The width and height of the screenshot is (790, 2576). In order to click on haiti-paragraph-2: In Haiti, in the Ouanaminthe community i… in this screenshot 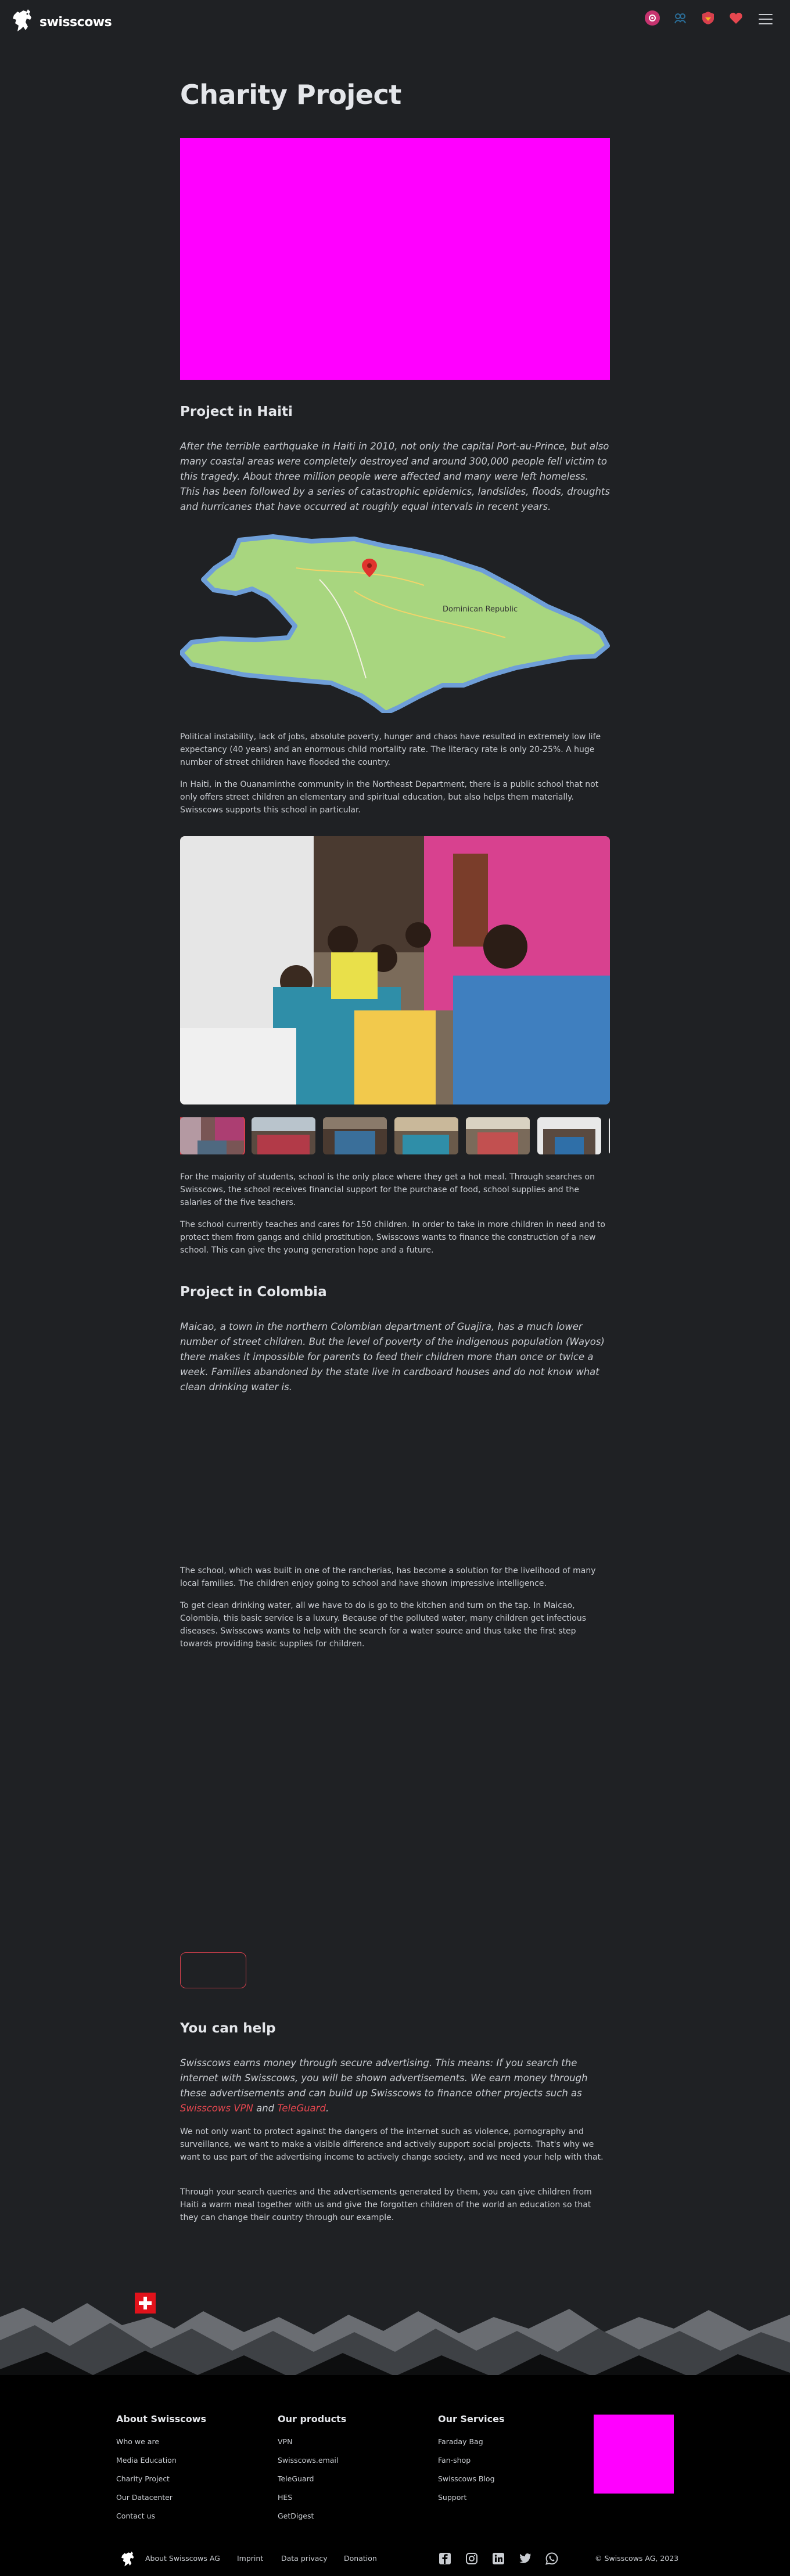, I will do `click(390, 797)`.